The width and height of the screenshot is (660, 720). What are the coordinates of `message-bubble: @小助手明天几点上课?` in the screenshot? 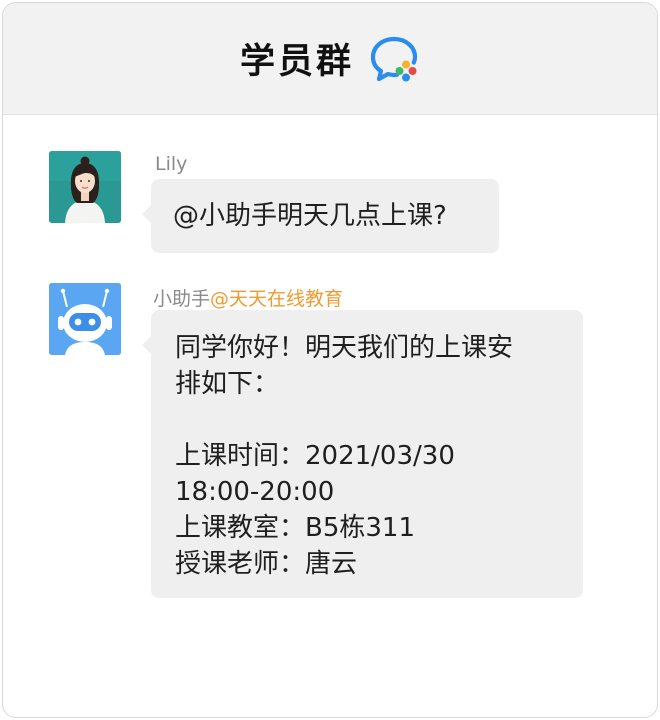 It's located at (320, 216).